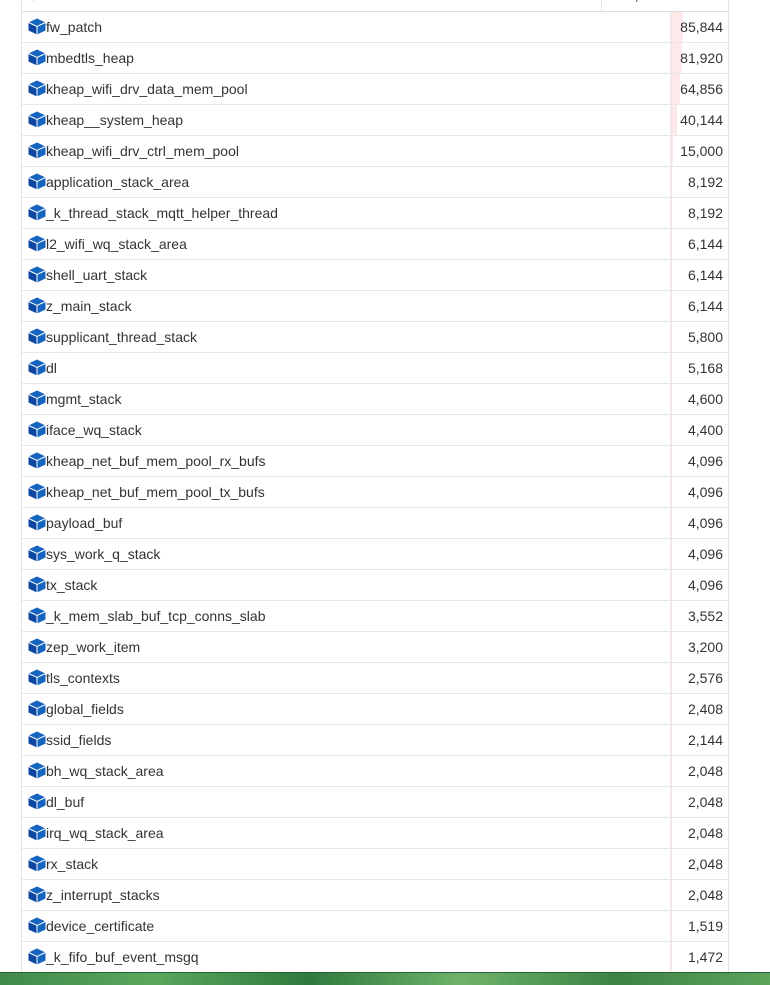 The image size is (770, 985). Describe the element at coordinates (65, 802) in the screenshot. I see `symbol-name: dl_buf` at that location.